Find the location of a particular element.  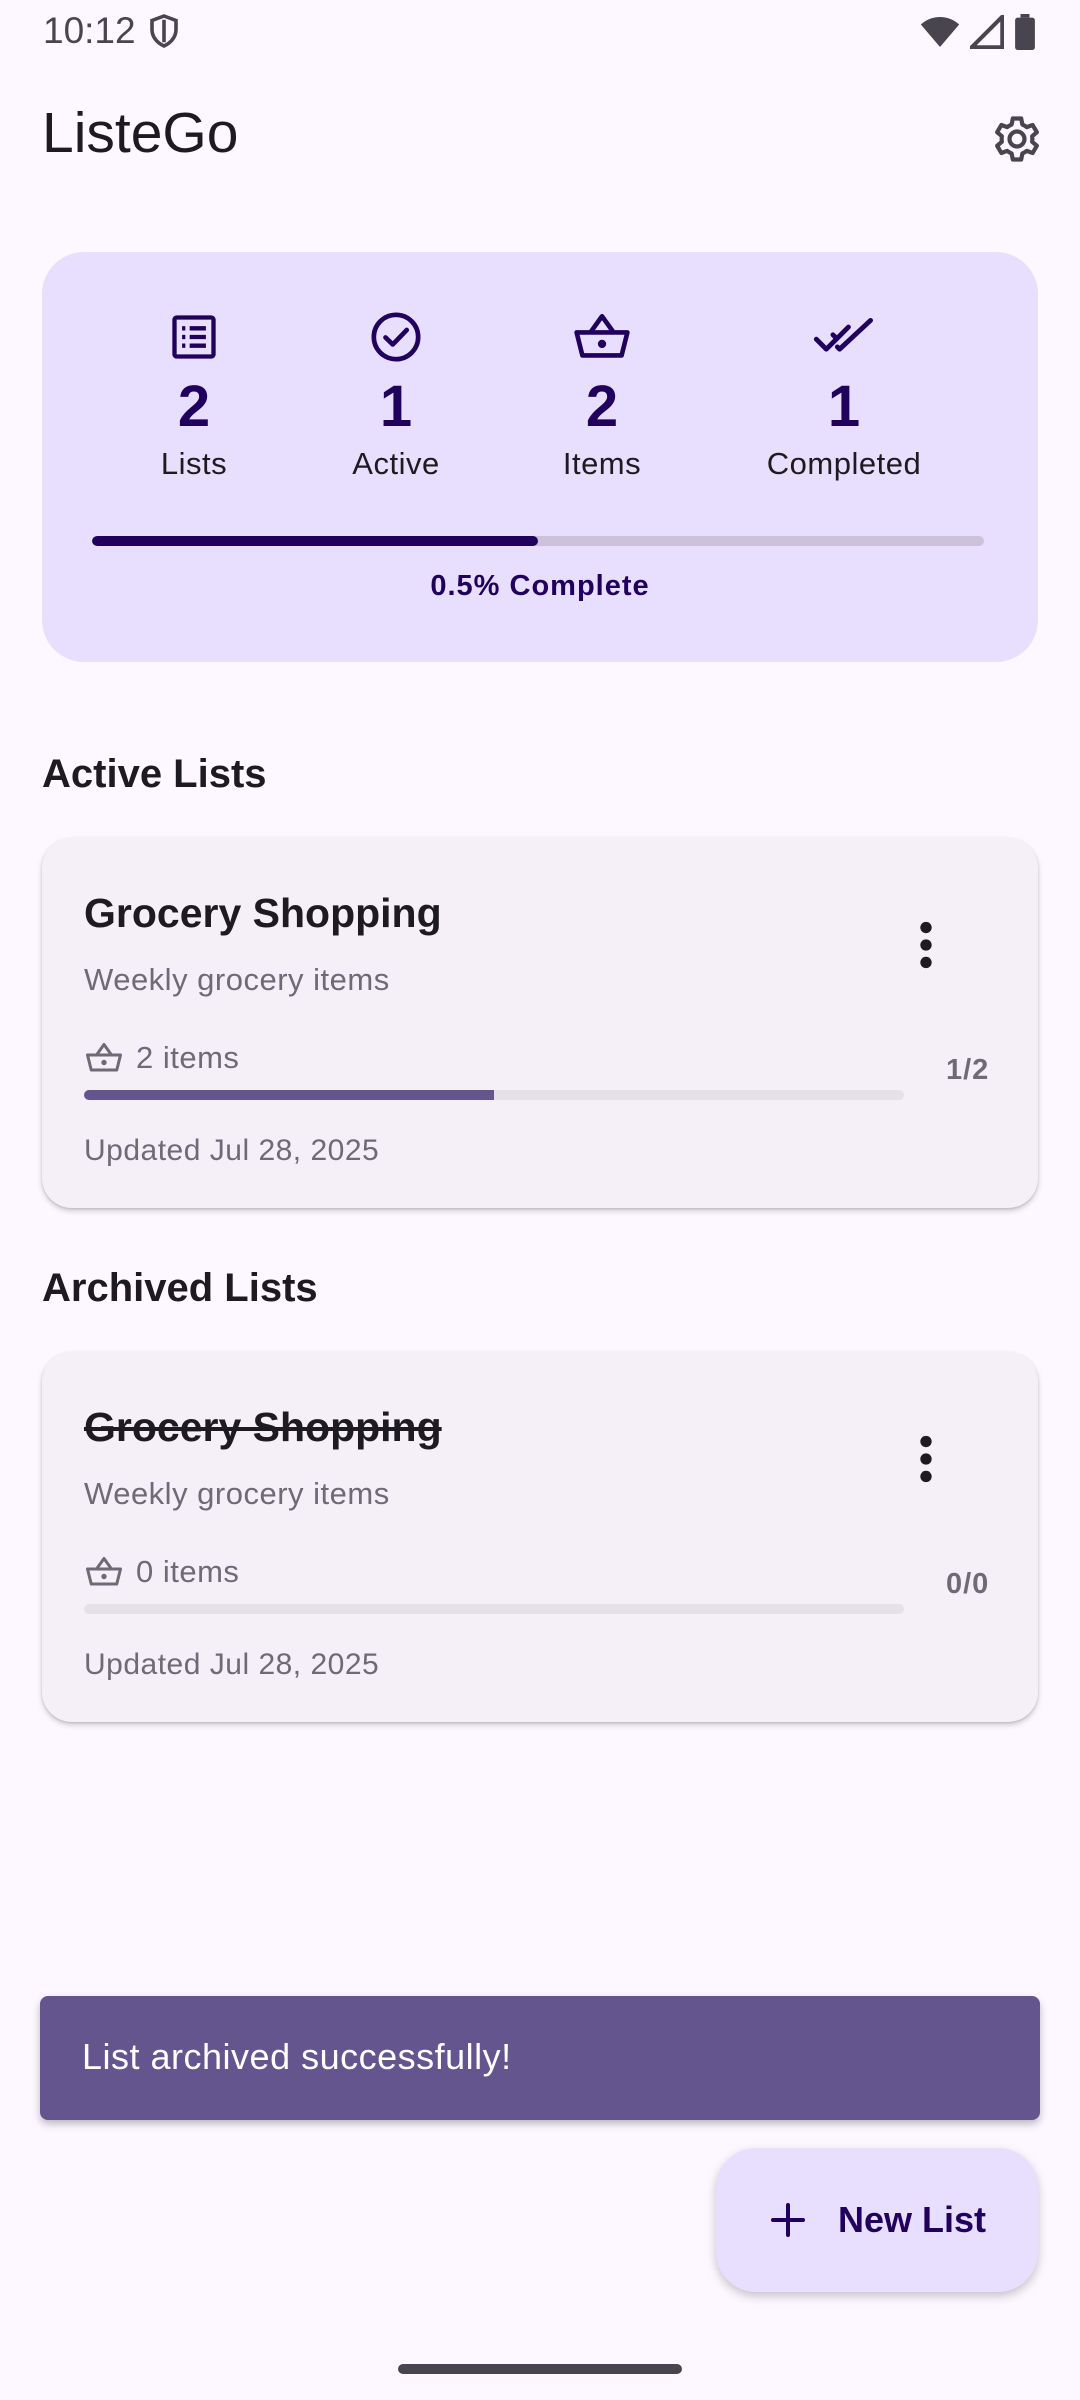

gear-icon is located at coordinates (1017, 139).